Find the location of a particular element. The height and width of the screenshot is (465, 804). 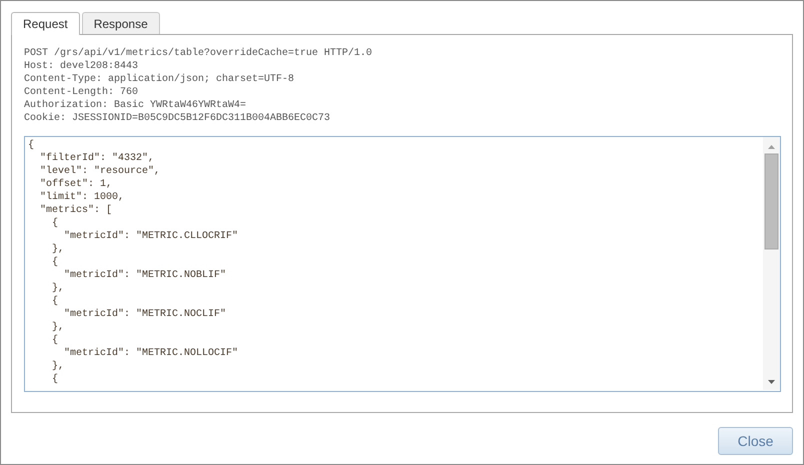

code-line: "filterId": "4332", is located at coordinates (96, 158).